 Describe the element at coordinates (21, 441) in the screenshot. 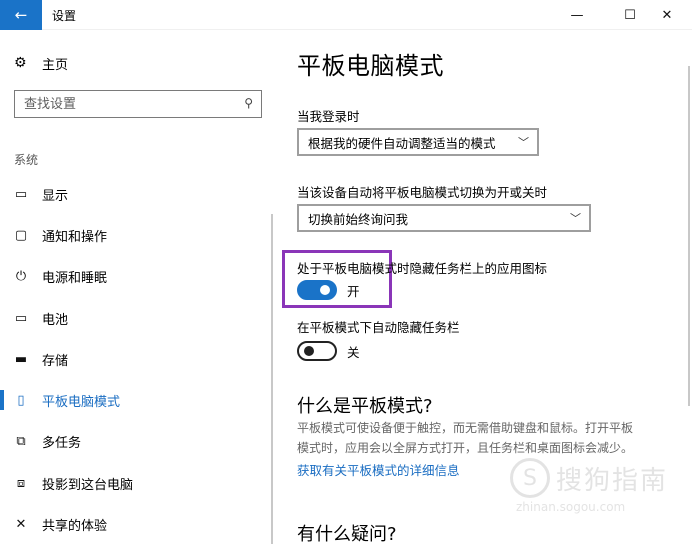

I see `multitask-icon: ⧉` at that location.